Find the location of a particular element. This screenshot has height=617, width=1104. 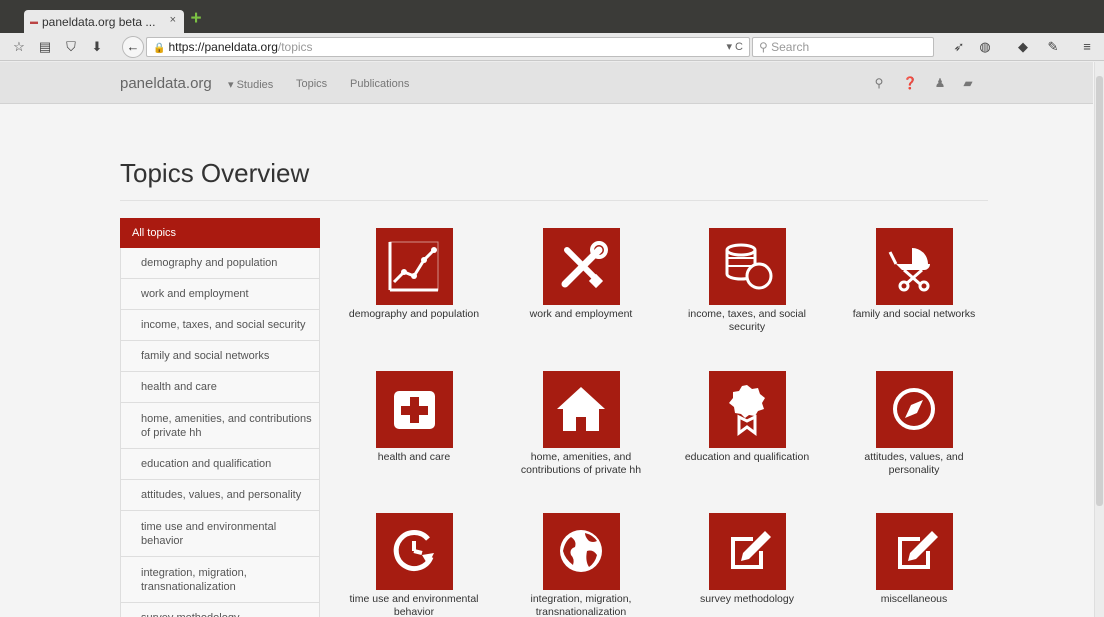

topic-label: income, taxes, and social security is located at coordinates (747, 320).